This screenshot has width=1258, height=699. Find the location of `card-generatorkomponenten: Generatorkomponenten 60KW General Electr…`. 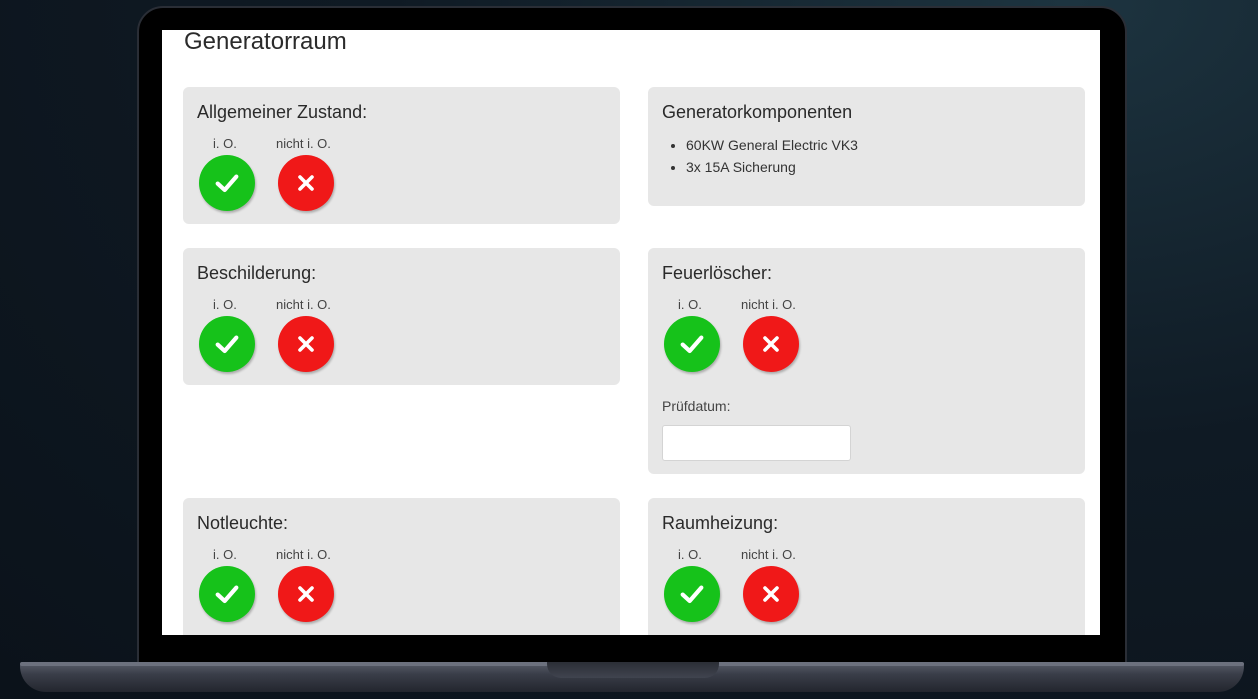

card-generatorkomponenten: Generatorkomponenten 60KW General Electr… is located at coordinates (866, 146).